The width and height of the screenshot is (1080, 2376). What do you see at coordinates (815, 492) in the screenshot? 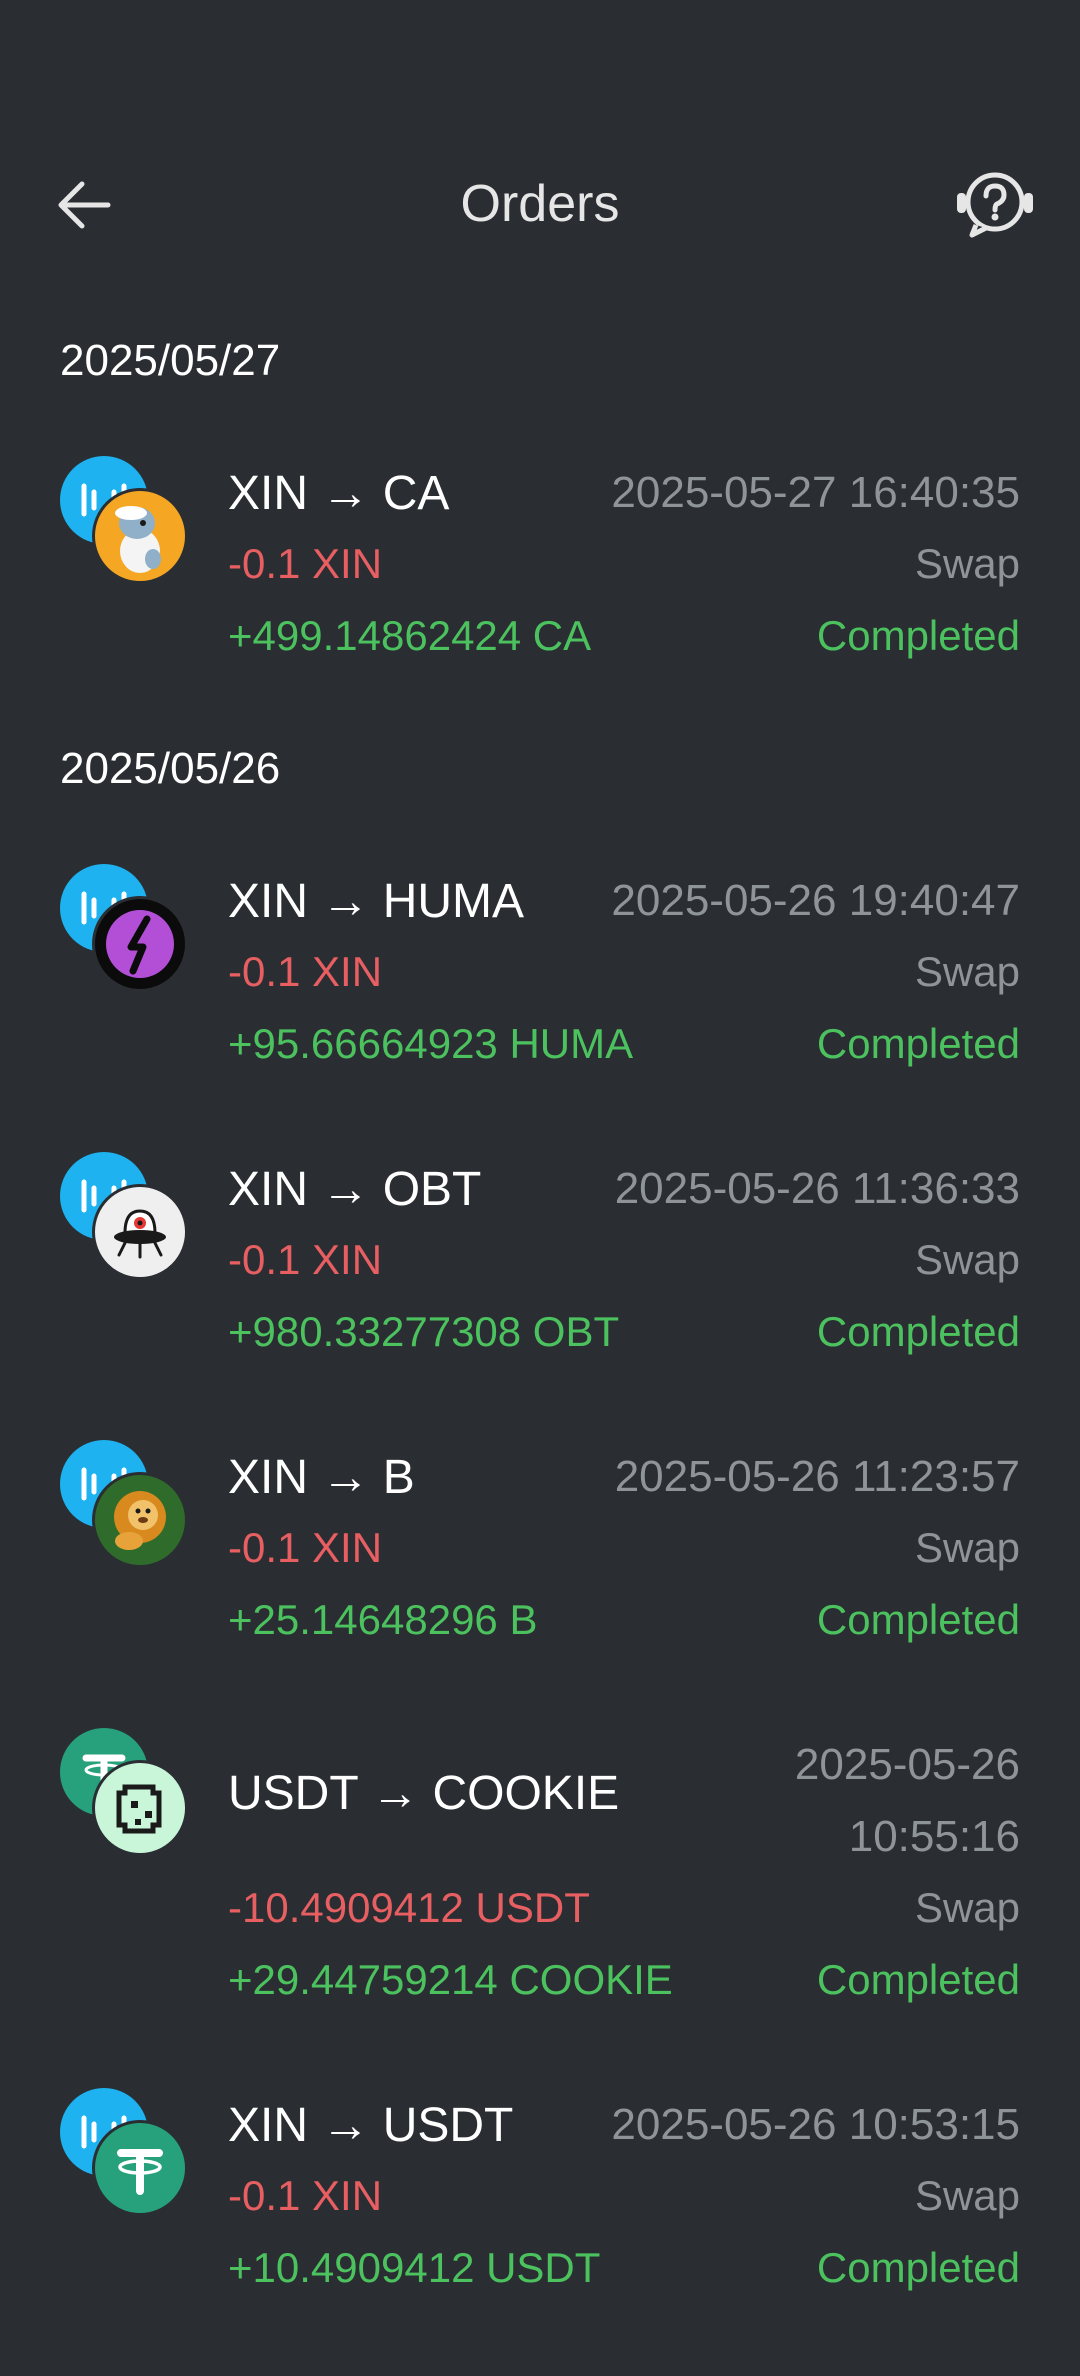
I see `order-time: 2025-05-27 16:40:35` at bounding box center [815, 492].